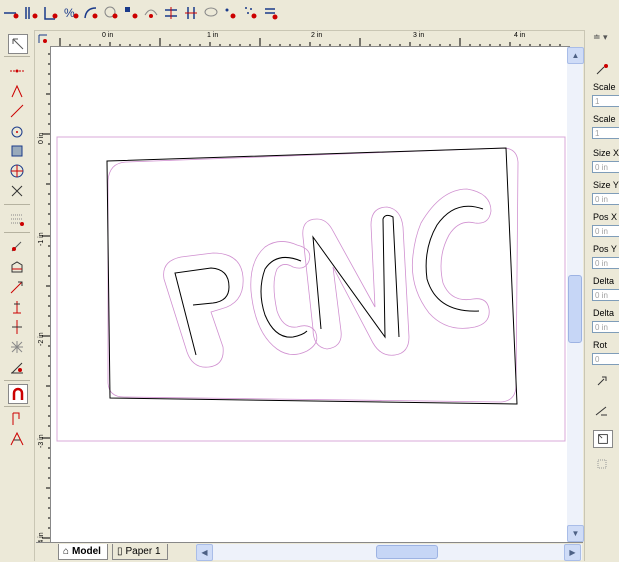 This screenshot has width=619, height=562. What do you see at coordinates (17, 219) in the screenshot?
I see `grid-tool-icon` at bounding box center [17, 219].